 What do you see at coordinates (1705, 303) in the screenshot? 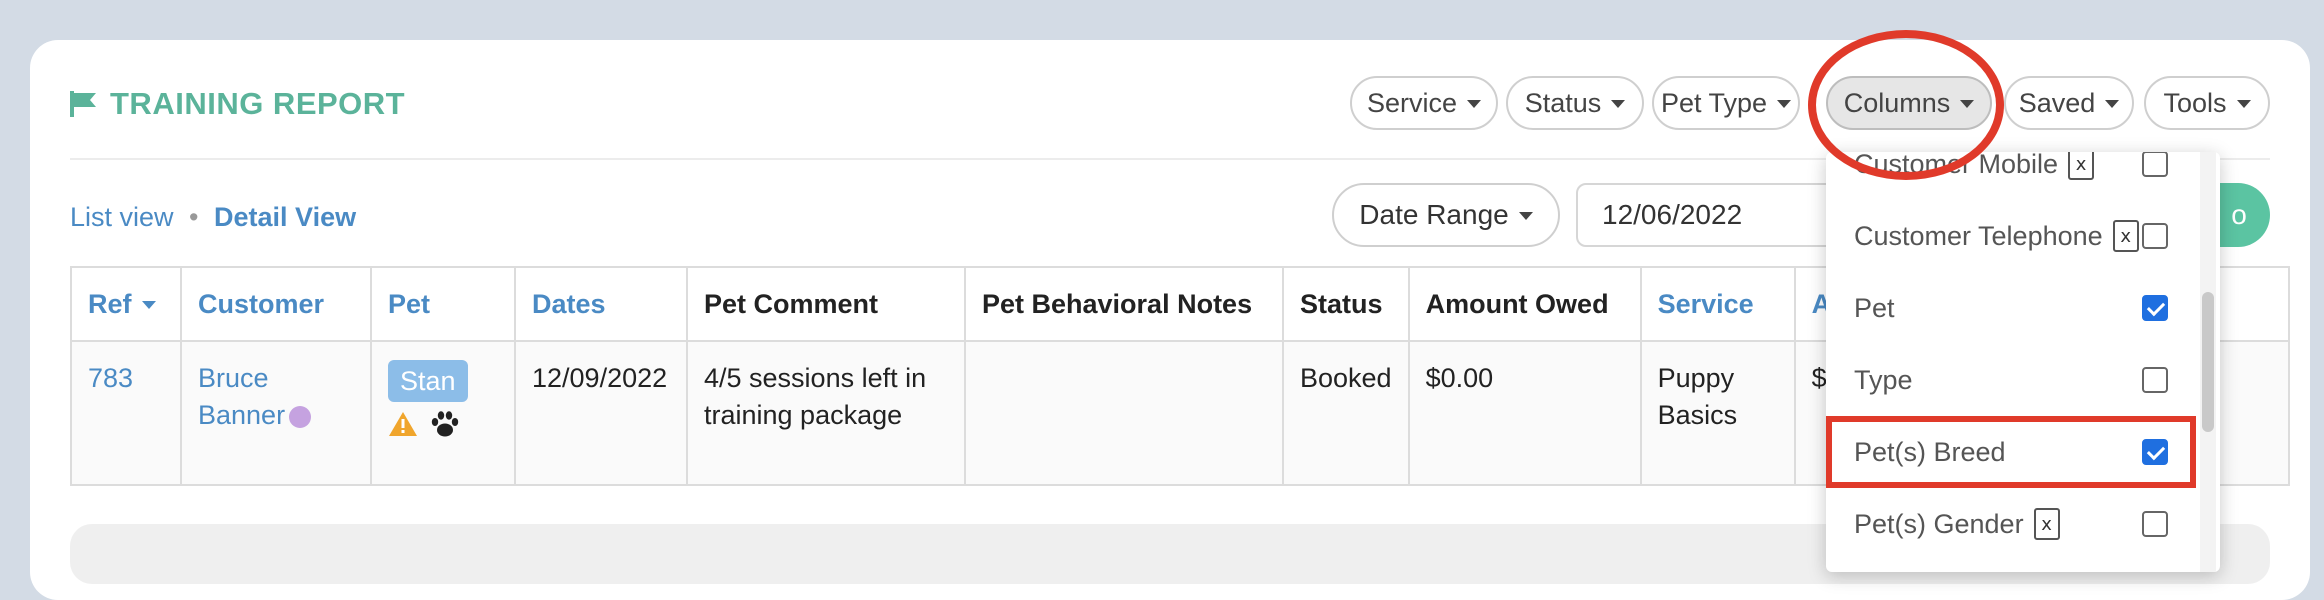
I see `column-header-label: Service` at bounding box center [1705, 303].